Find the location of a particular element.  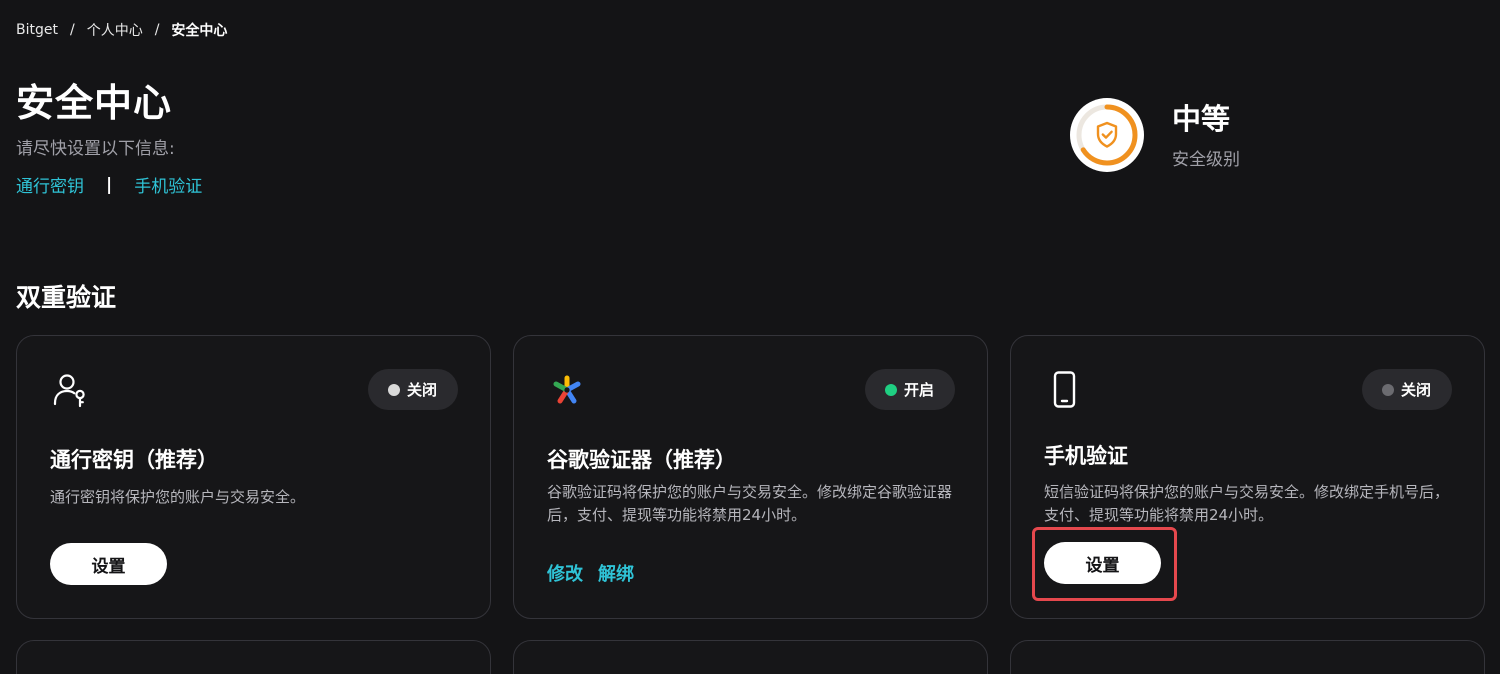

breadcrumb-personal-center: 个人中心 is located at coordinates (115, 30).